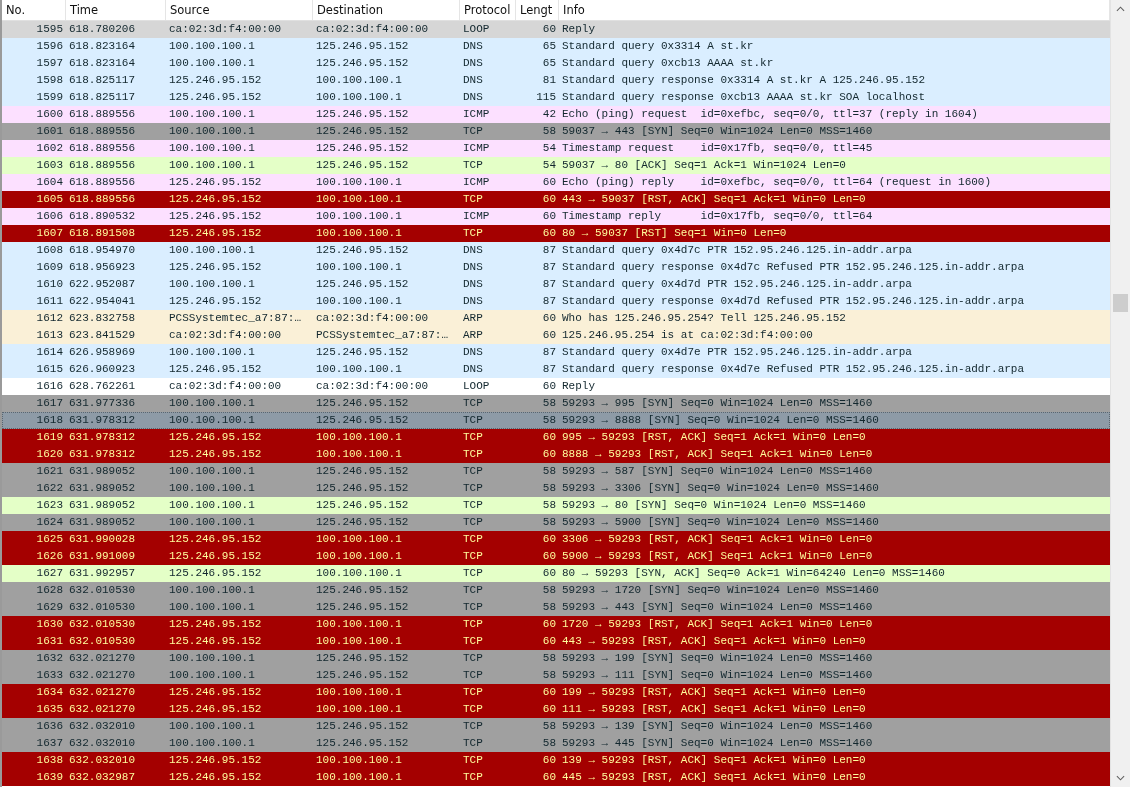 Image resolution: width=1130 pixels, height=787 pixels. I want to click on table-cell-text: 1601, so click(49, 131).